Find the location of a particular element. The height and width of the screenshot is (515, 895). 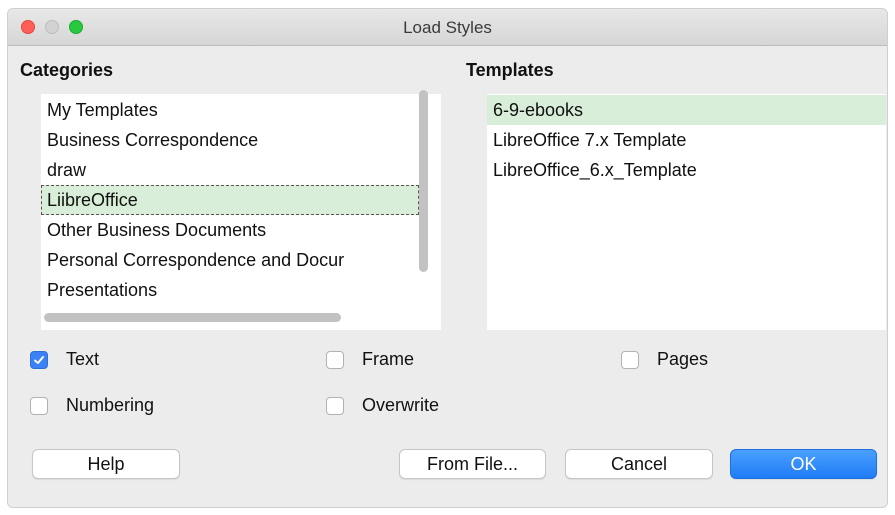

categories-vertical-scrollbar is located at coordinates (423, 181).